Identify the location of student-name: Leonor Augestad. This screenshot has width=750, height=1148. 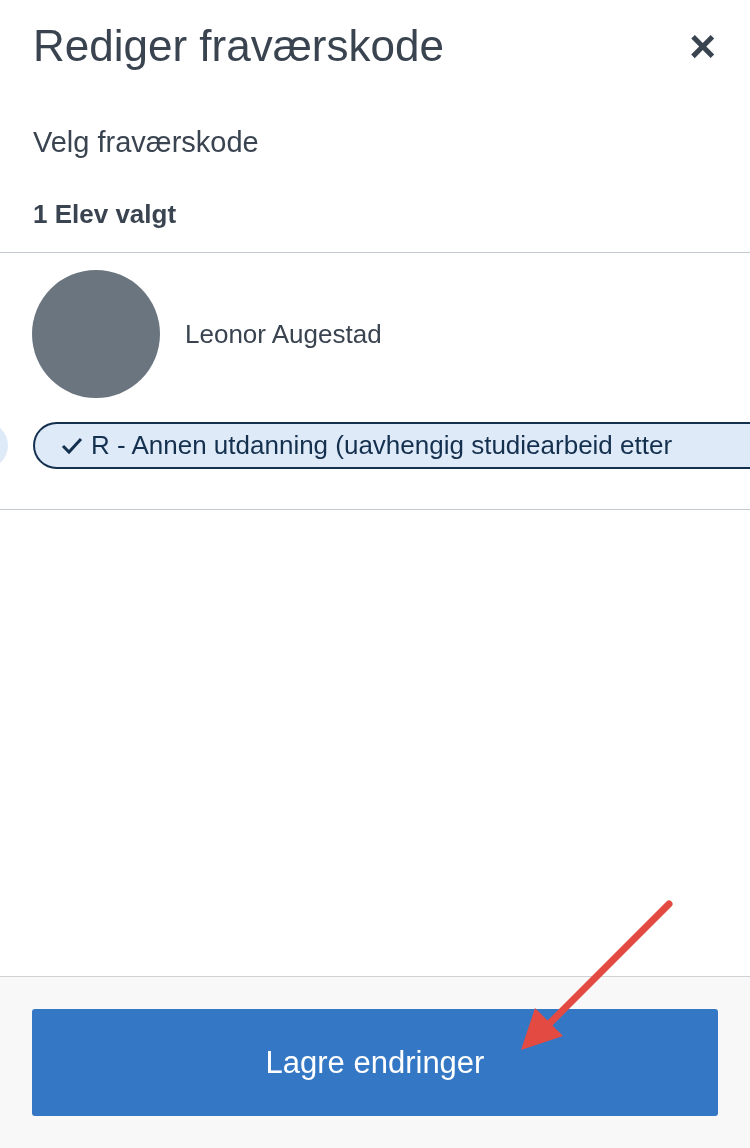
(283, 334).